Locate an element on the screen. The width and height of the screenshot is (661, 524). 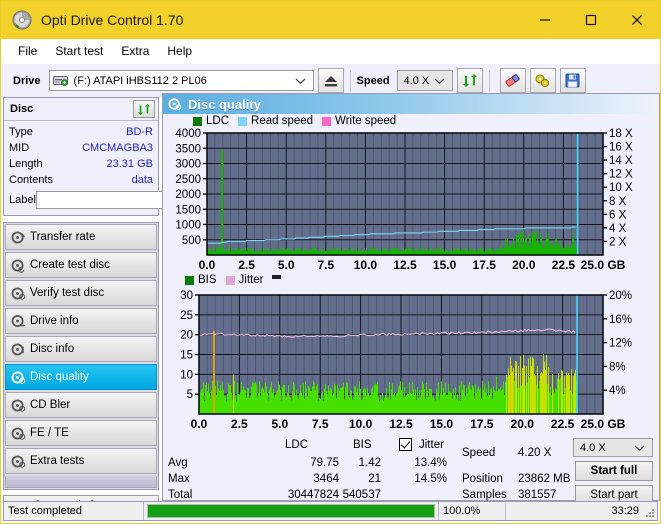
svg-text: 14 X is located at coordinates (621, 161).